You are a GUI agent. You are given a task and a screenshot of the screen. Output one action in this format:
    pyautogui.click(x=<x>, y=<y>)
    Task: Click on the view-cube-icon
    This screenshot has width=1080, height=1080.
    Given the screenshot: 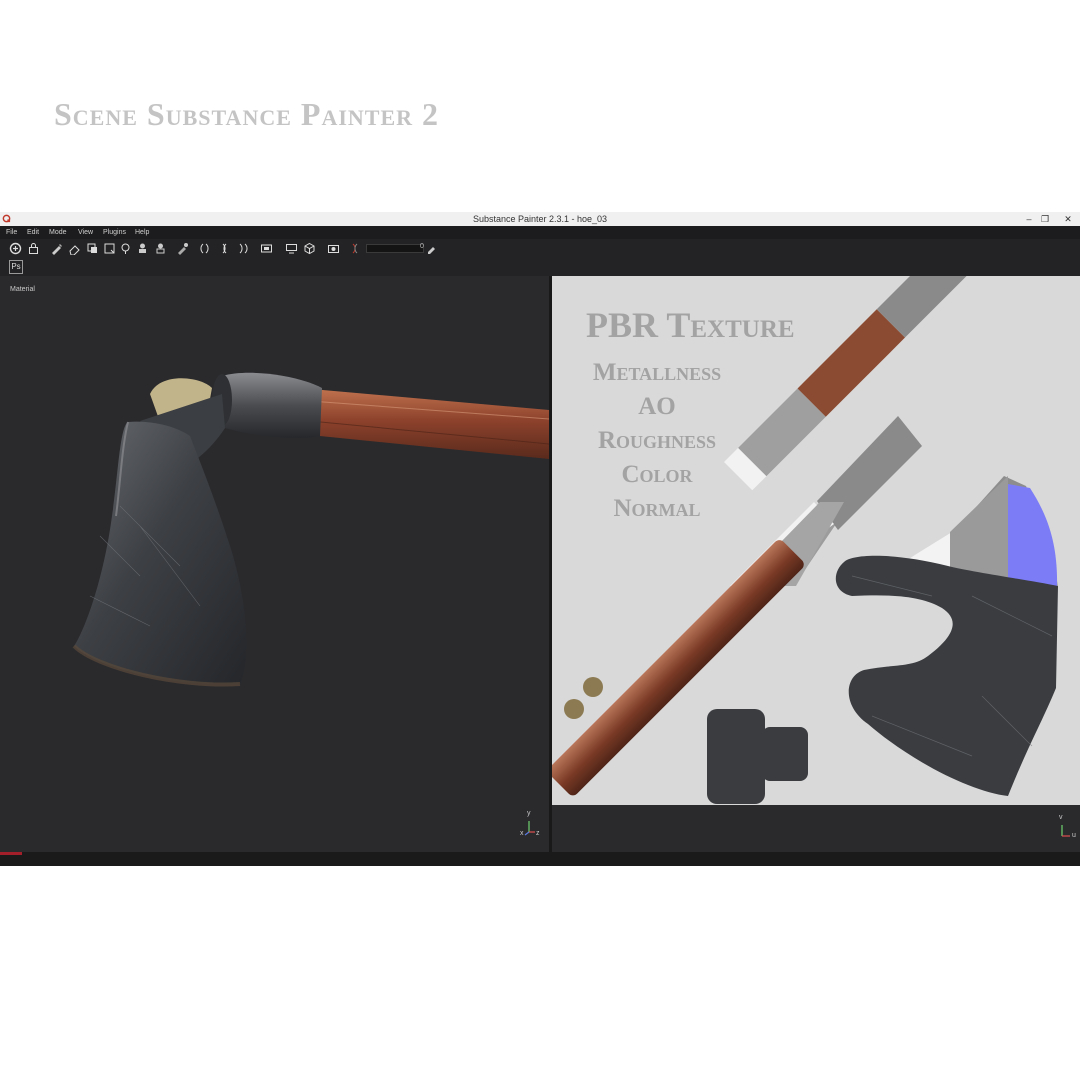 What is the action you would take?
    pyautogui.click(x=309, y=248)
    